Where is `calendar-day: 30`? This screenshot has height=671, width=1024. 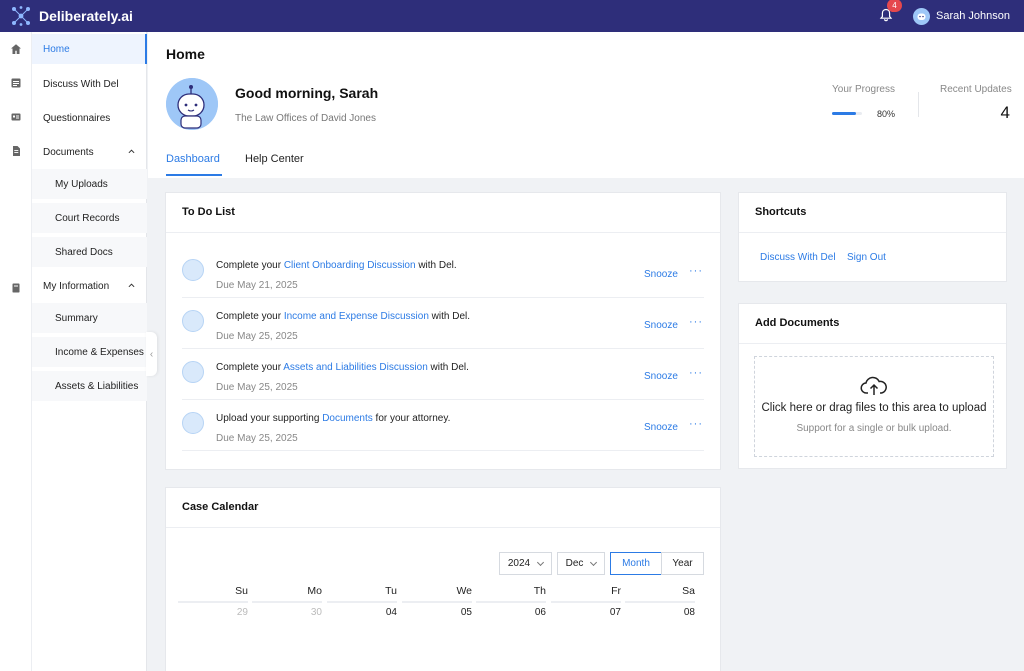
calendar-day: 30 is located at coordinates (287, 611).